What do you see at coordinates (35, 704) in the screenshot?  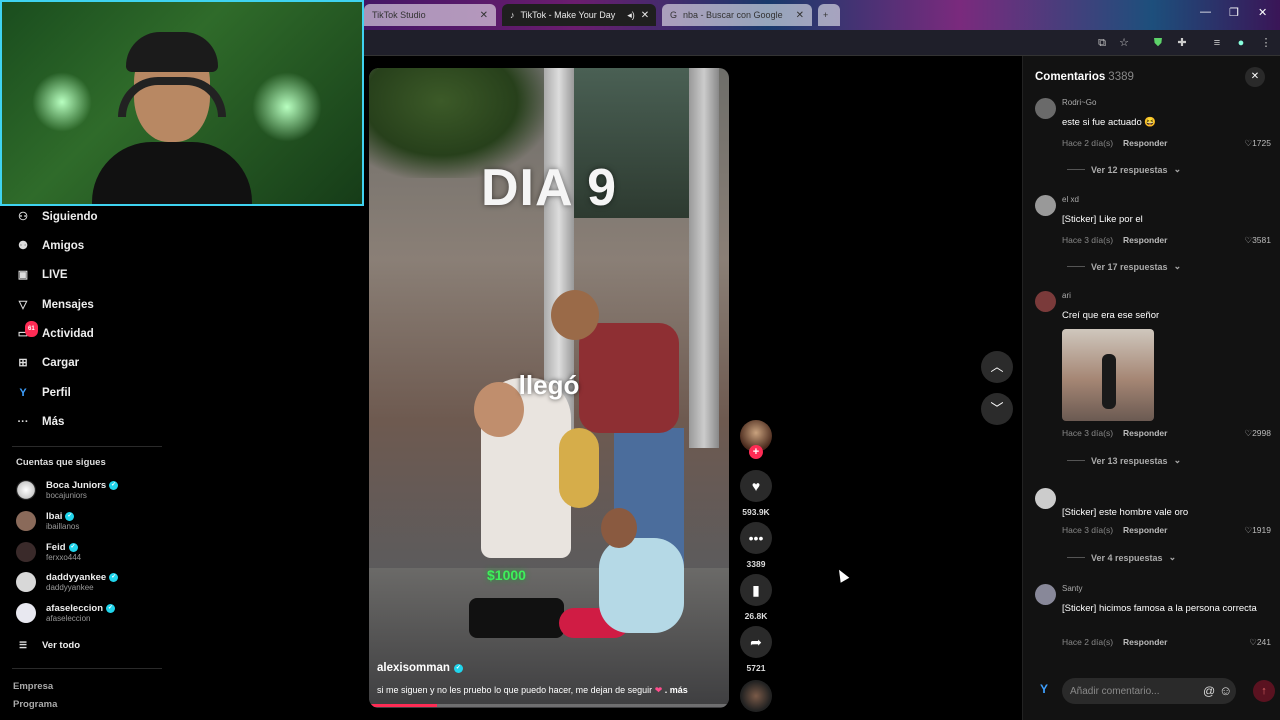 I see `footer-link-program: Programa` at bounding box center [35, 704].